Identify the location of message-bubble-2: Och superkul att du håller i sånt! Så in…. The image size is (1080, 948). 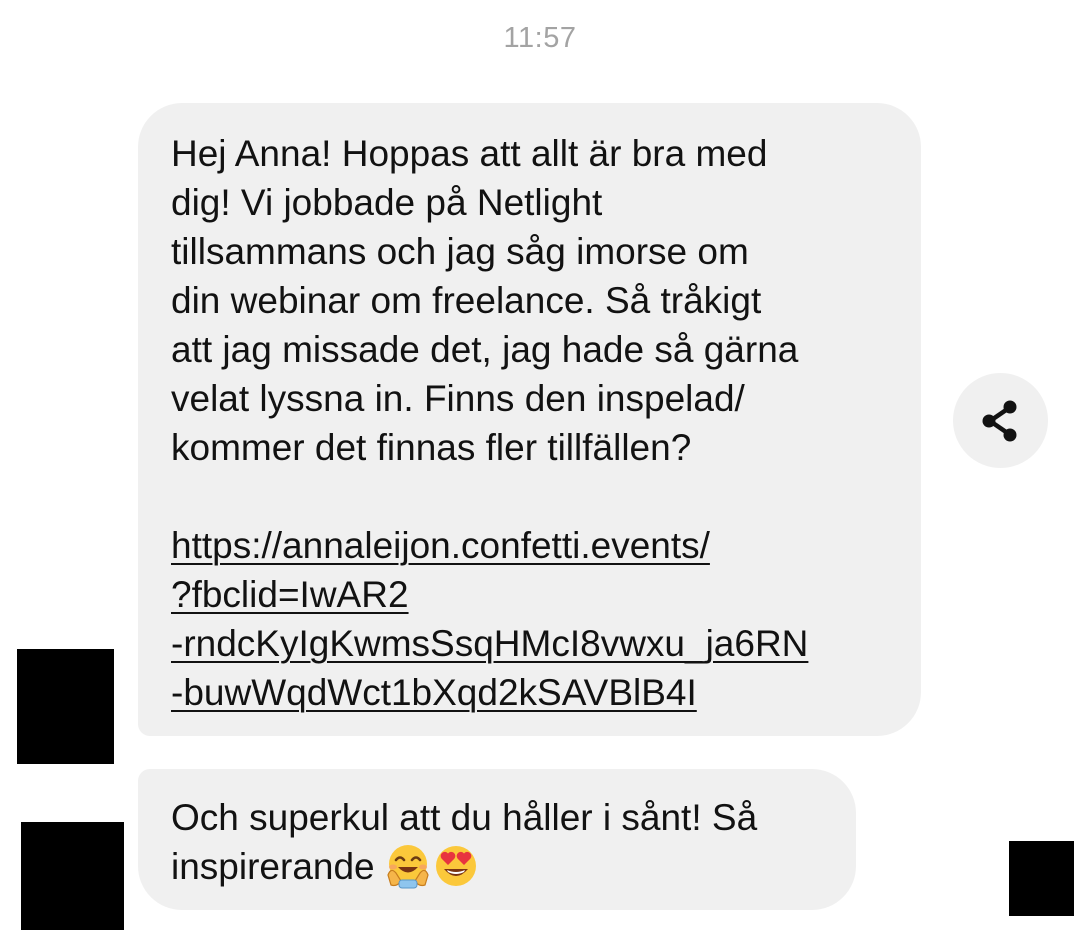
(497, 839).